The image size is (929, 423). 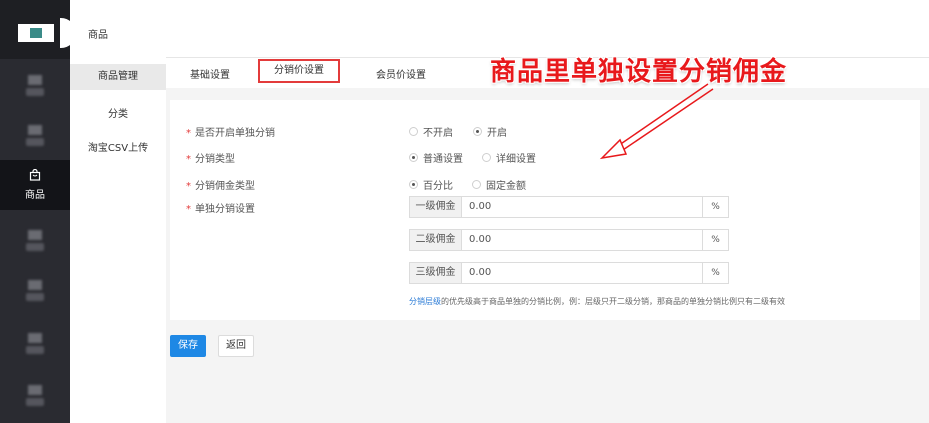 What do you see at coordinates (431, 184) in the screenshot?
I see `radio-percentage: 百分比` at bounding box center [431, 184].